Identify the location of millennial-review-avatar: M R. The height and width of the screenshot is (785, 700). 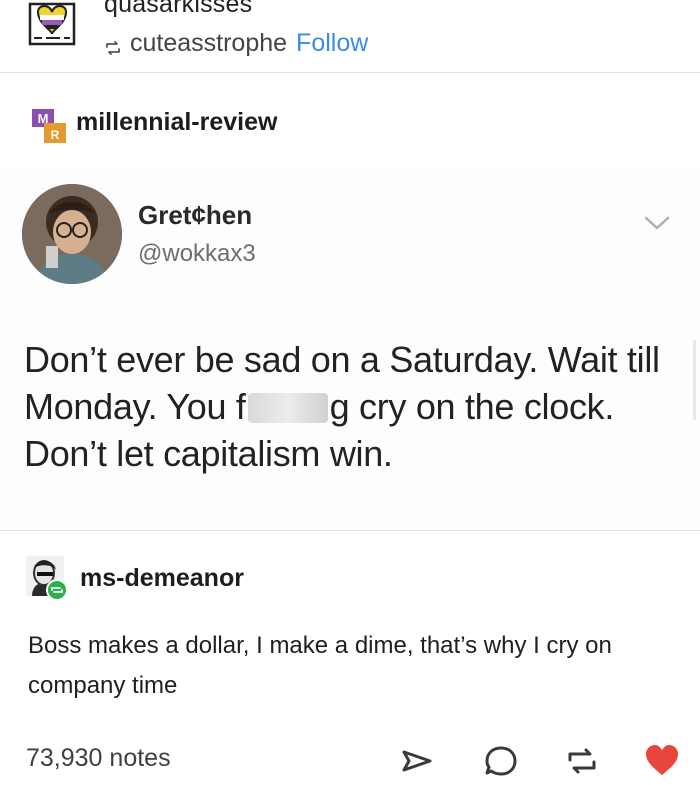
(49, 126).